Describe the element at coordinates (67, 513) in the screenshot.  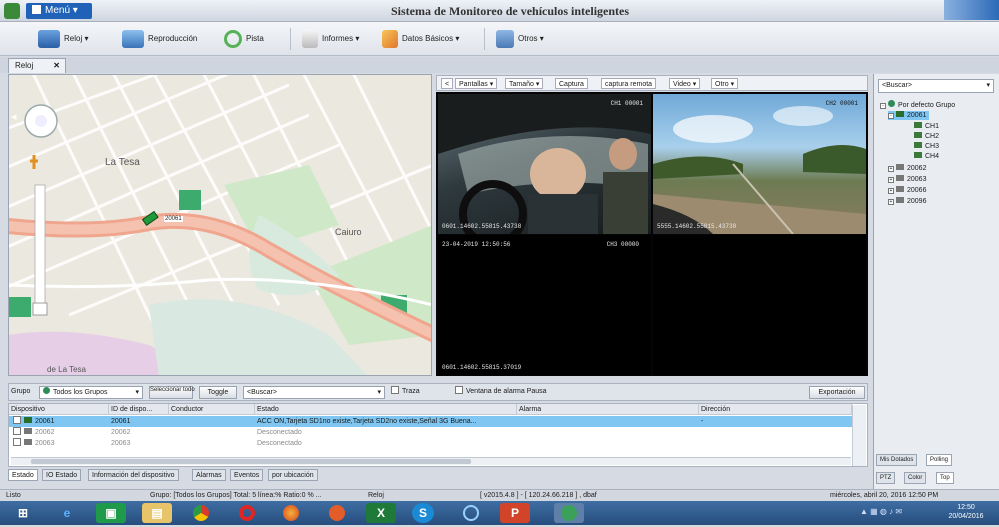
I see `internet-explorer-icon: e` at that location.